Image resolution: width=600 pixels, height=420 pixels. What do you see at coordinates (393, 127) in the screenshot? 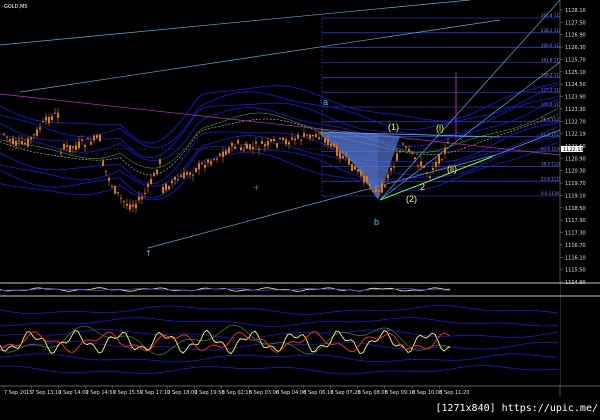
I see `wave-label-1: (1)` at bounding box center [393, 127].